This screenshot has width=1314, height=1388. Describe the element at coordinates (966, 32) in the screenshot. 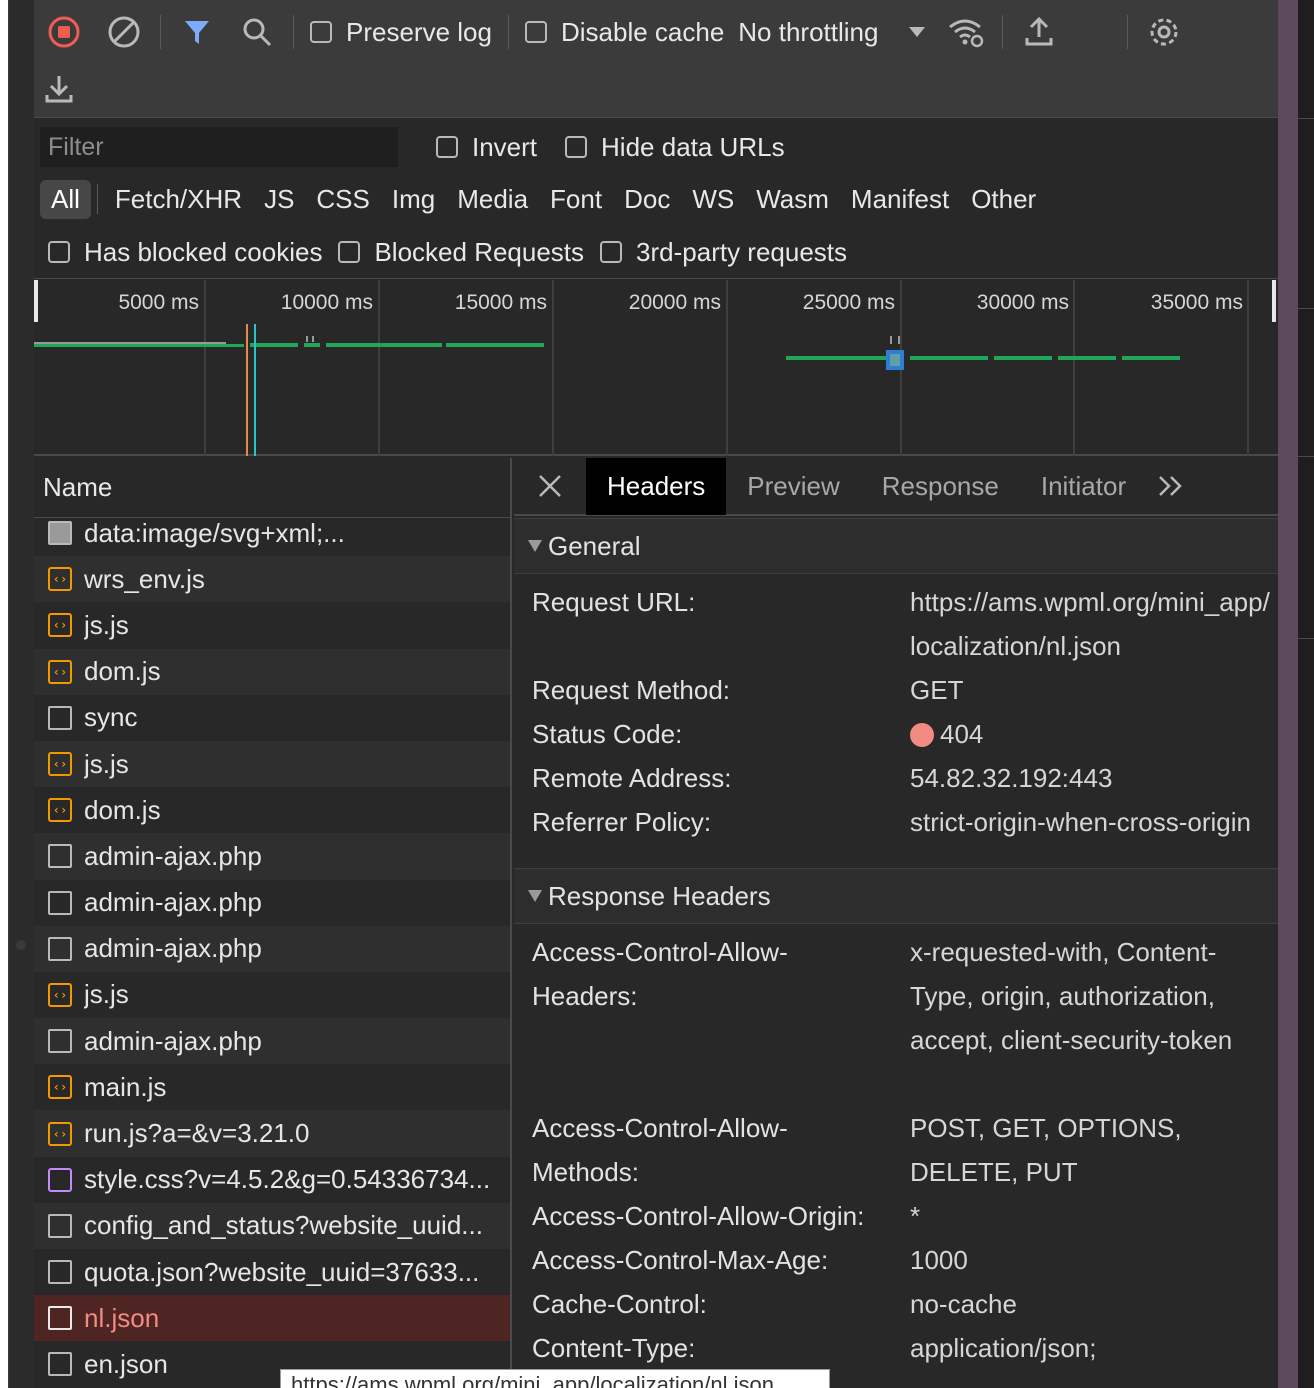

I see `network-conditions-button` at that location.